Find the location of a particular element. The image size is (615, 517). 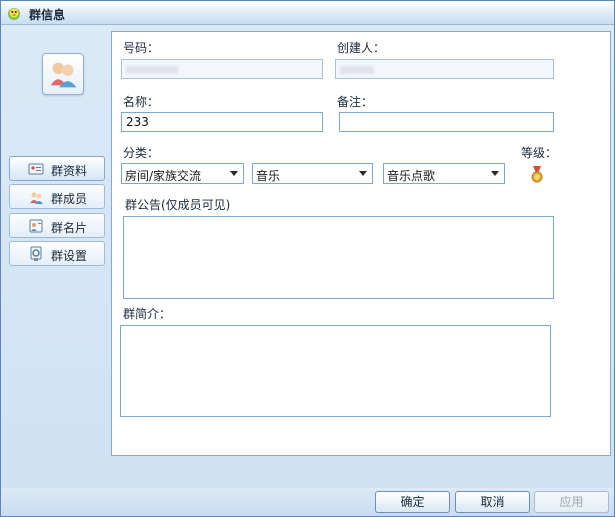

qq-penguin-icon is located at coordinates (14, 14).